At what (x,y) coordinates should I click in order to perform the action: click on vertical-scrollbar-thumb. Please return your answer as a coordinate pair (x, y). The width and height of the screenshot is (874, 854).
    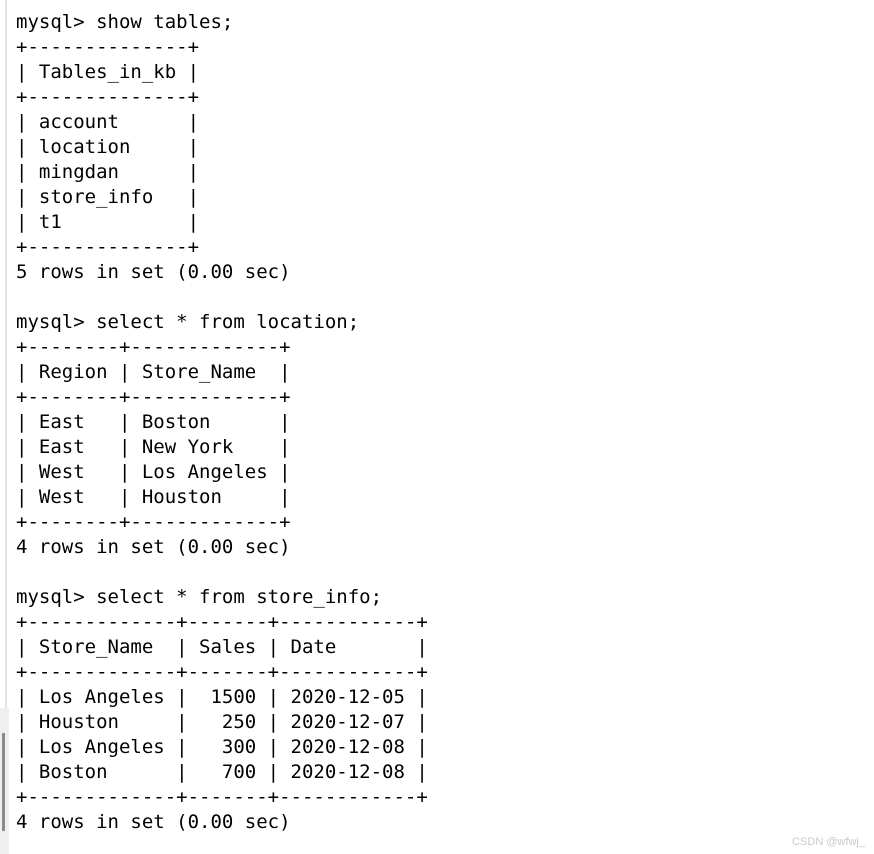
    Looking at the image, I should click on (3, 782).